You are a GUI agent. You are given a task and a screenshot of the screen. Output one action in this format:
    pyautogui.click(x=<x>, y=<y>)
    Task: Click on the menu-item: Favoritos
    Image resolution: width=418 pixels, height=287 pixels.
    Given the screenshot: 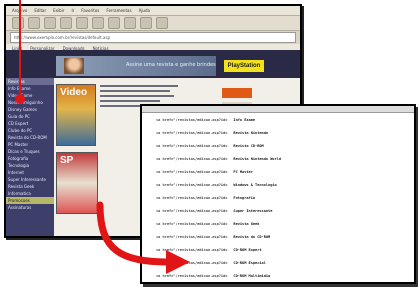 What is the action you would take?
    pyautogui.click(x=90, y=10)
    